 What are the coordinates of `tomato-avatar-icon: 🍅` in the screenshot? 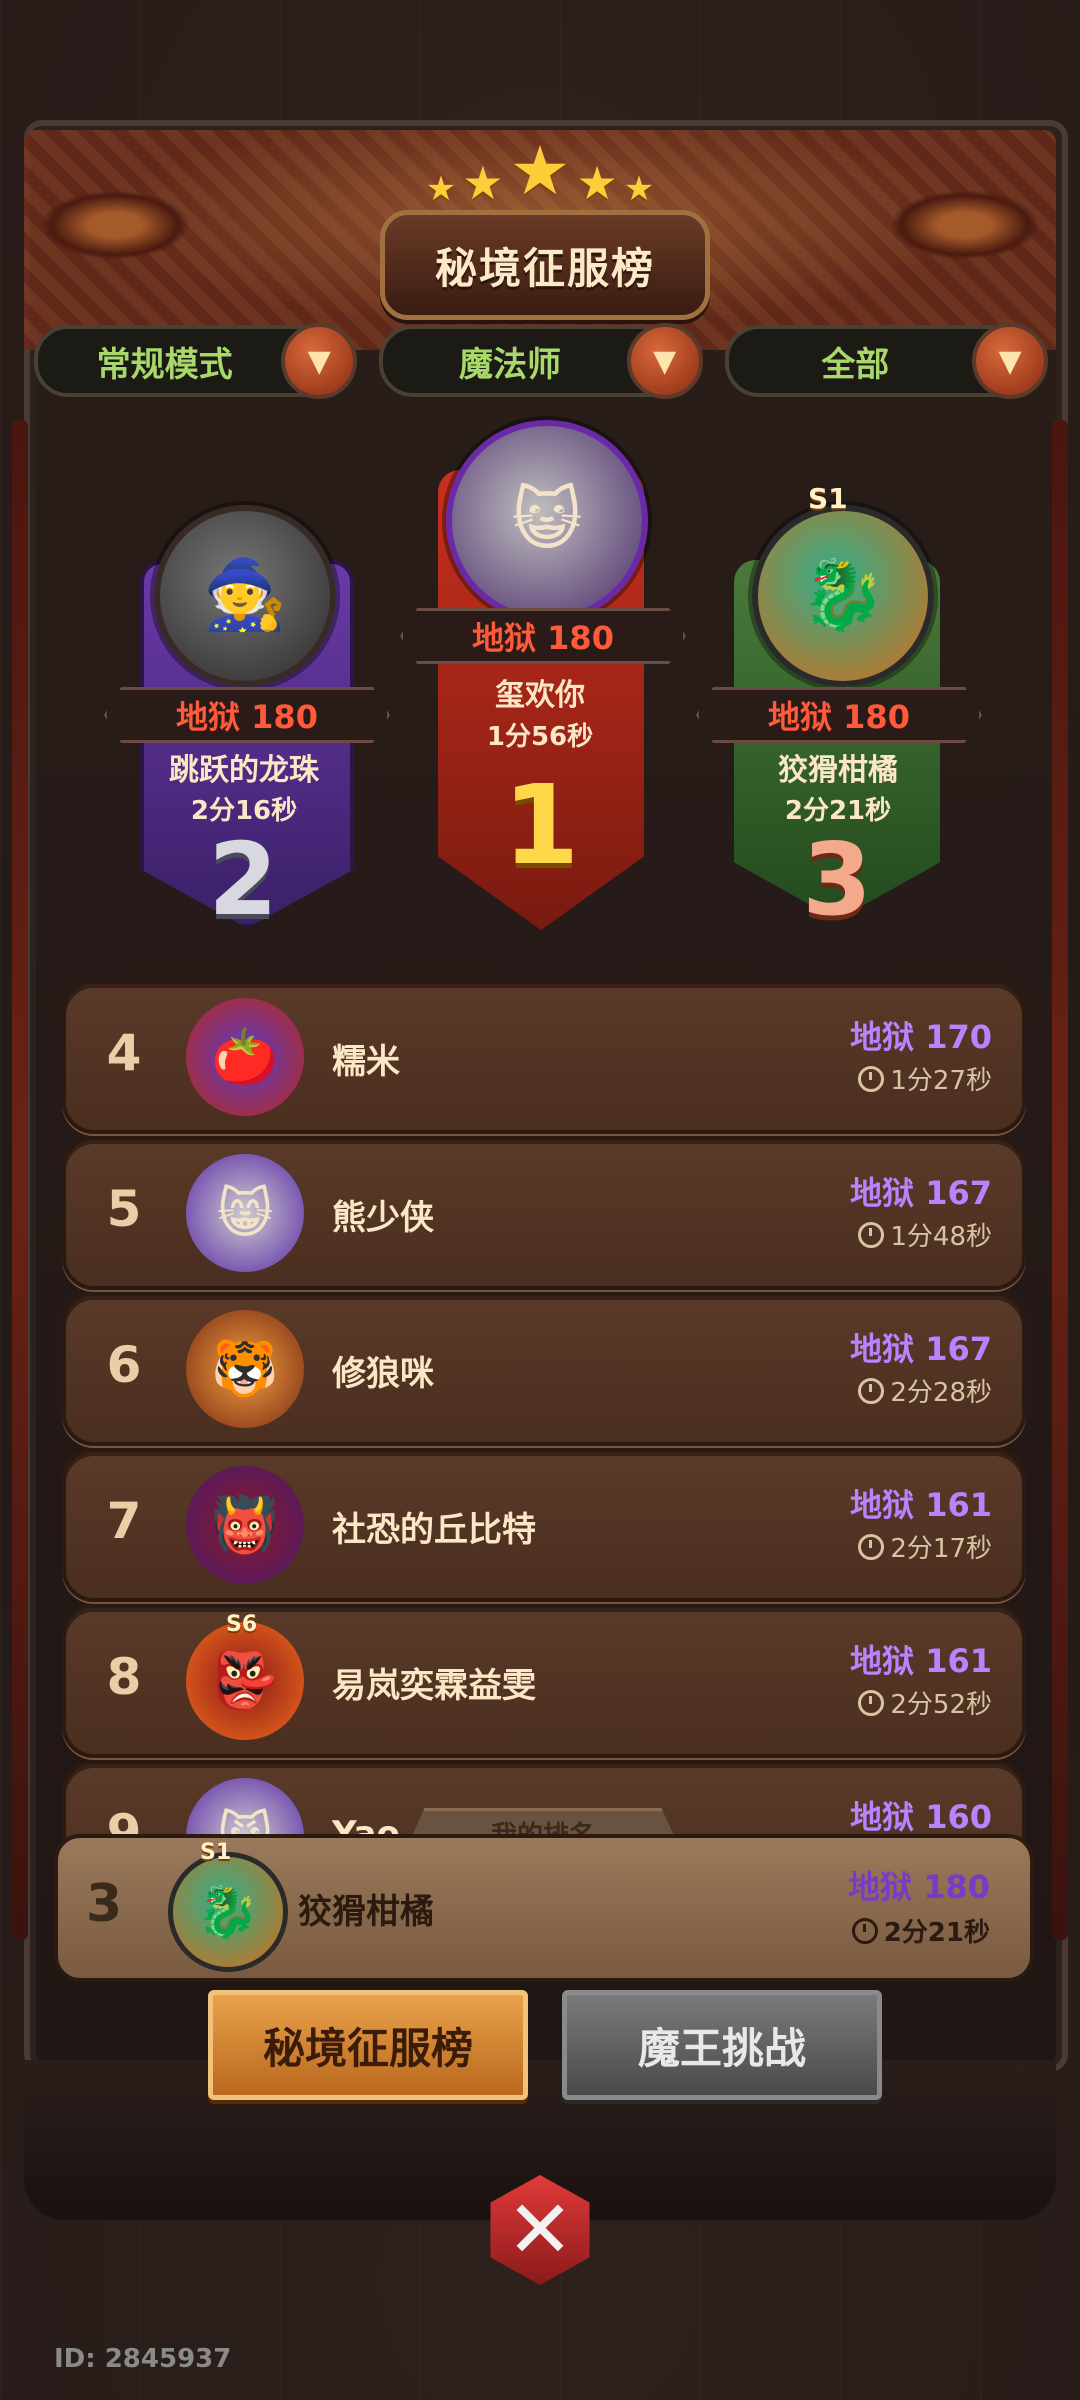 It's located at (245, 1056).